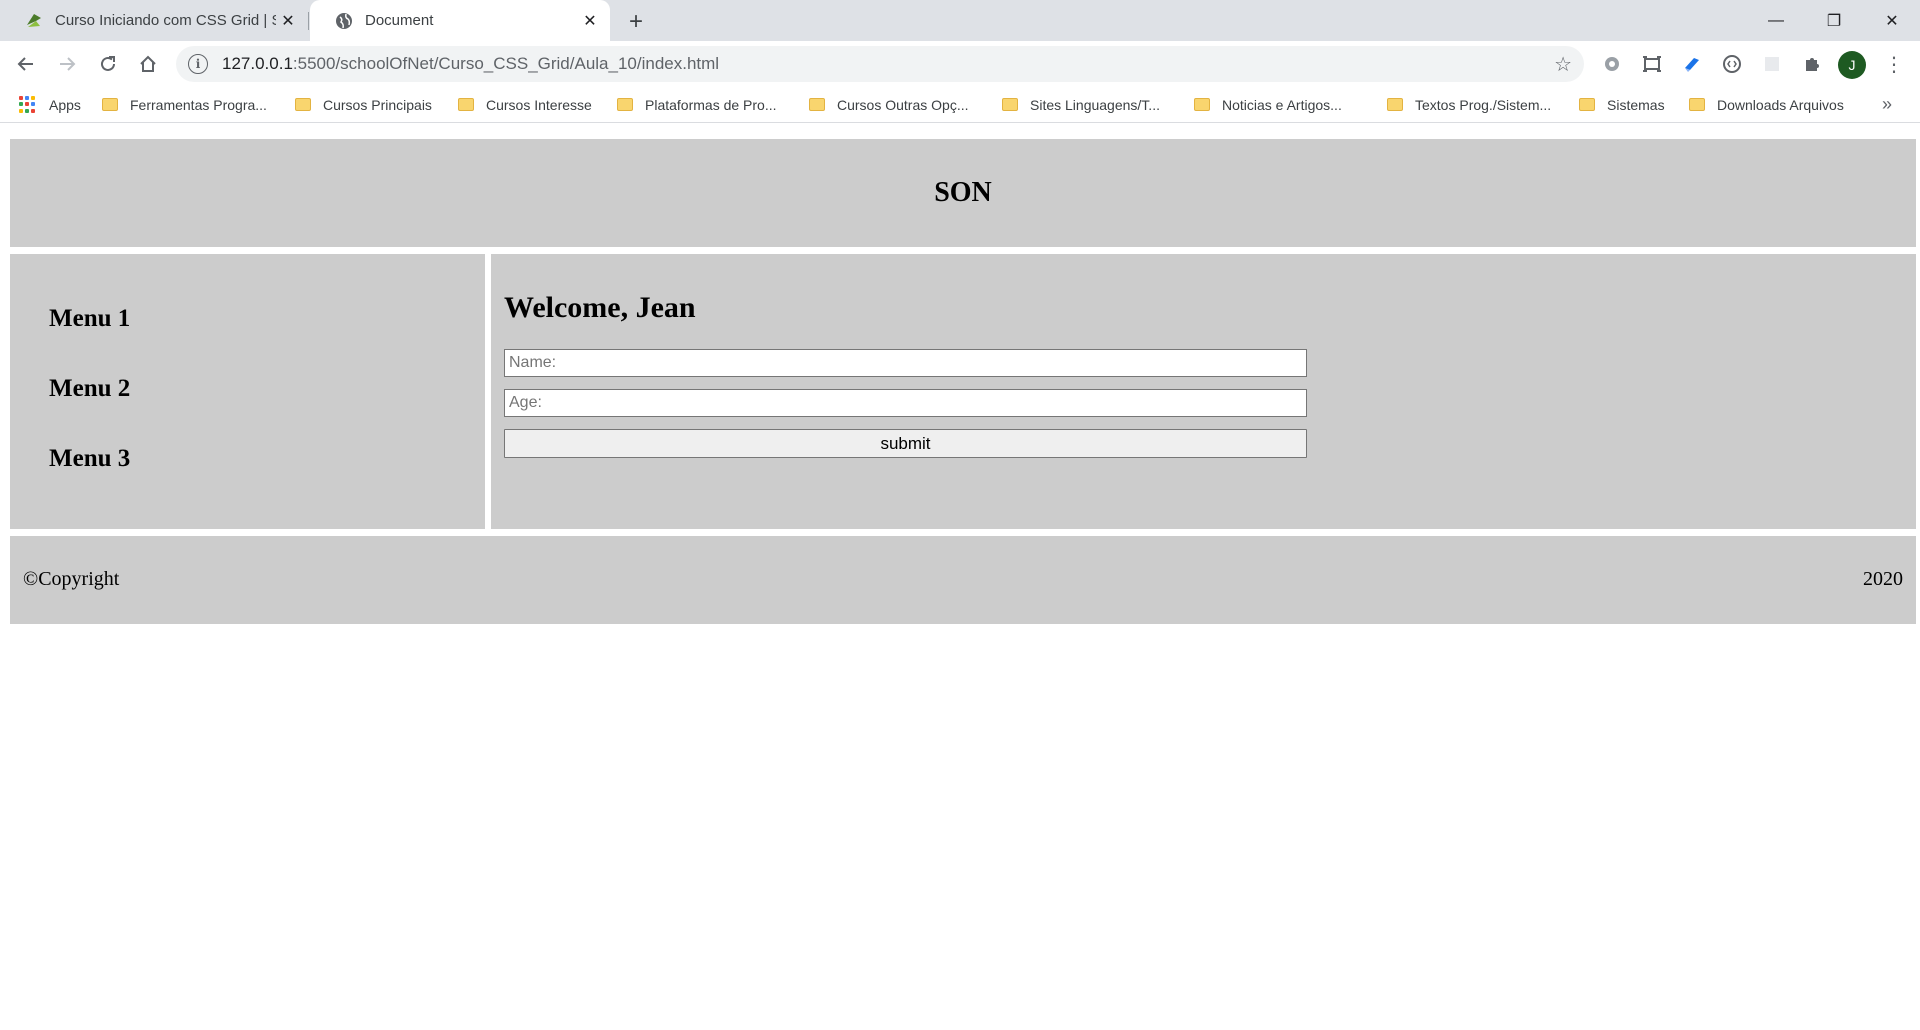 The height and width of the screenshot is (1030, 1920). What do you see at coordinates (71, 579) in the screenshot?
I see `copyright-text: ©Copyright` at bounding box center [71, 579].